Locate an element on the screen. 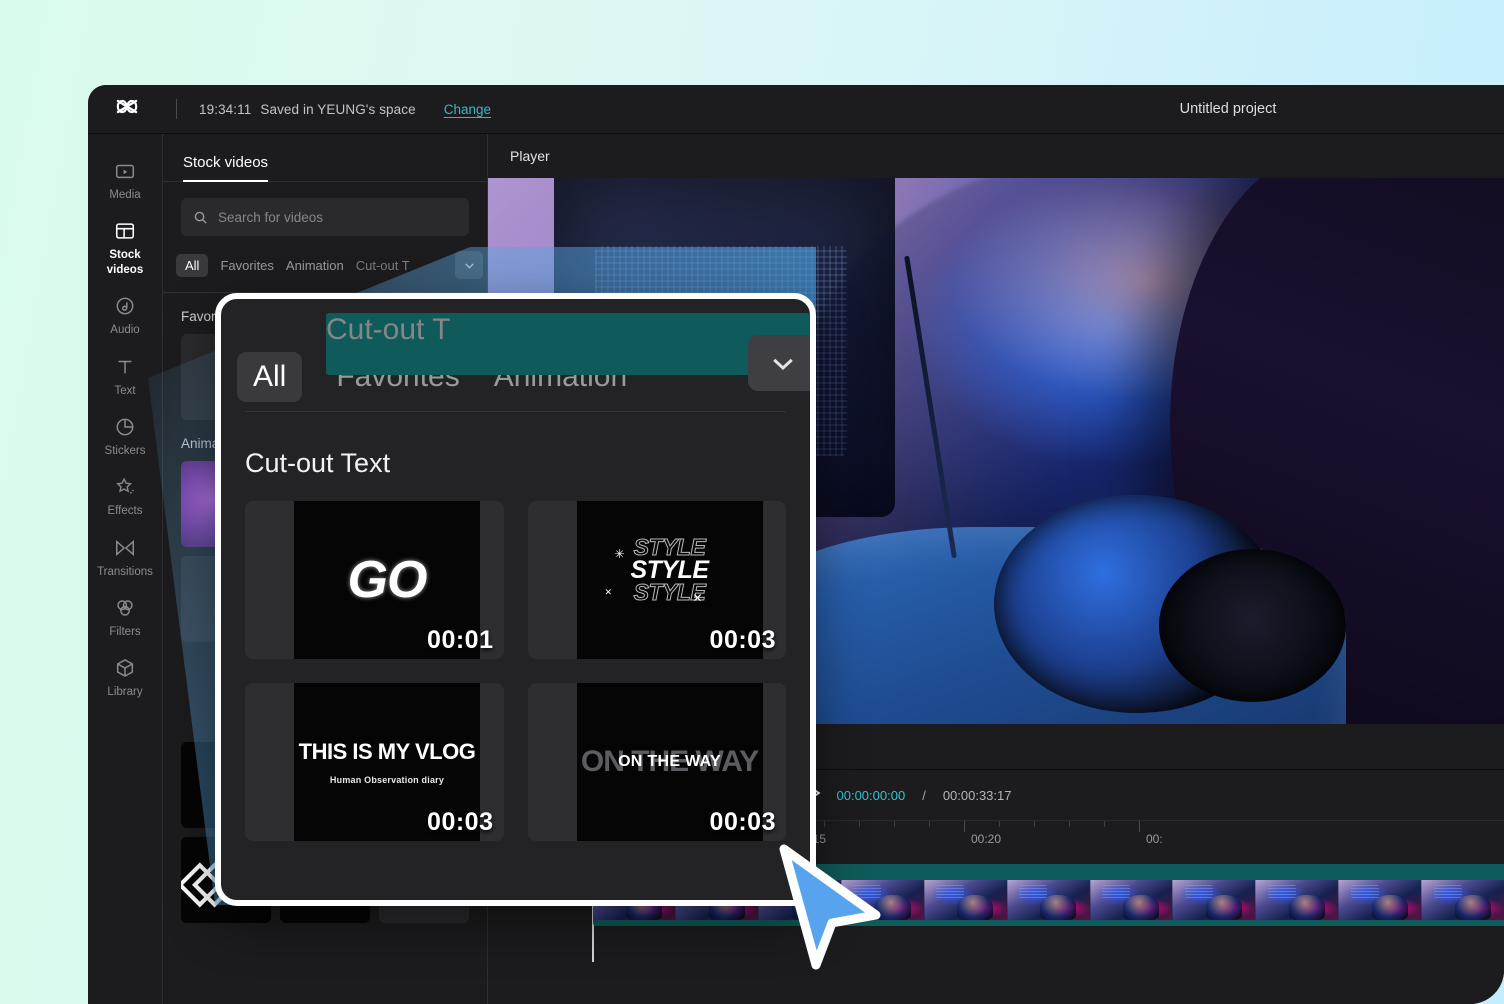  filter-chip-row: All Favorites Animation Cut-out T is located at coordinates (329, 265).